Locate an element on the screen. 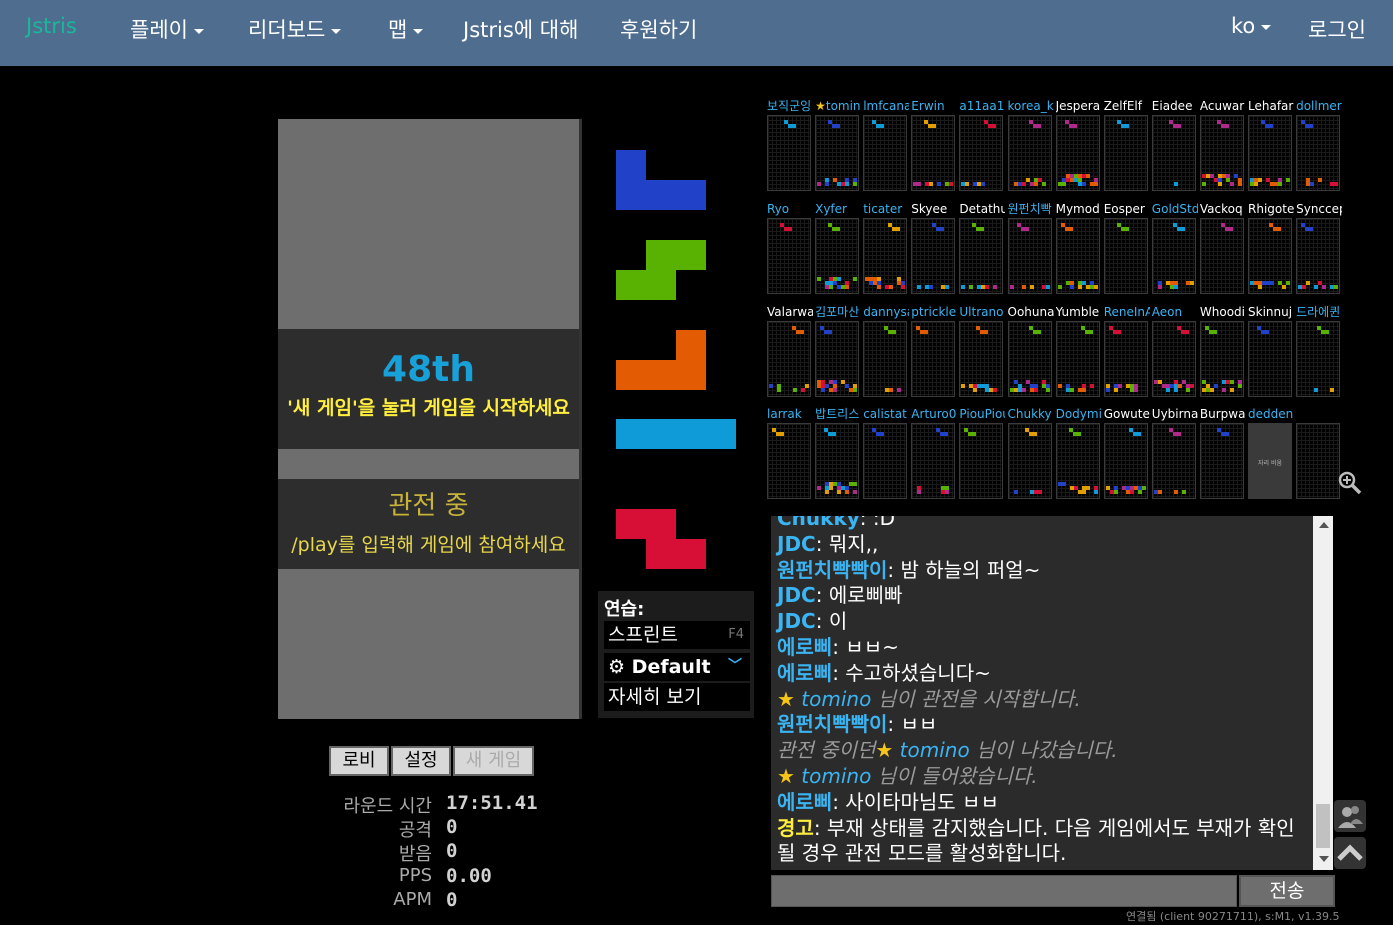 The width and height of the screenshot is (1393, 925). opponent-slot: ★tomino is located at coordinates (838, 145).